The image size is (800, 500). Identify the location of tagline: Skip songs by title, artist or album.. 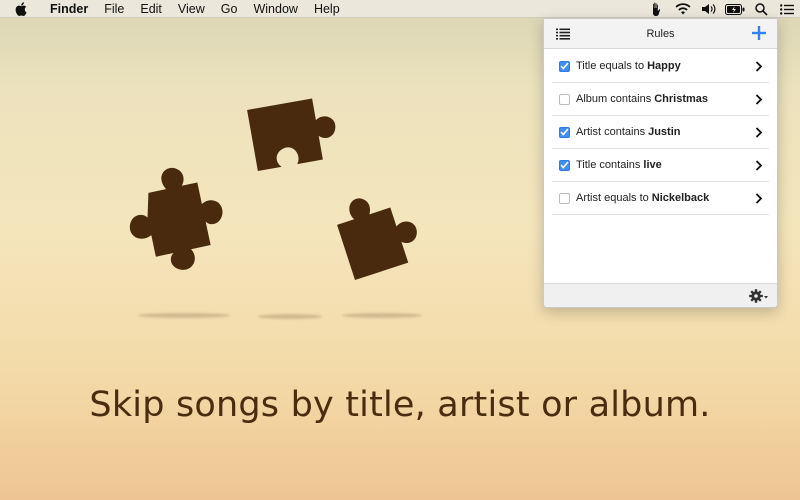
(400, 405).